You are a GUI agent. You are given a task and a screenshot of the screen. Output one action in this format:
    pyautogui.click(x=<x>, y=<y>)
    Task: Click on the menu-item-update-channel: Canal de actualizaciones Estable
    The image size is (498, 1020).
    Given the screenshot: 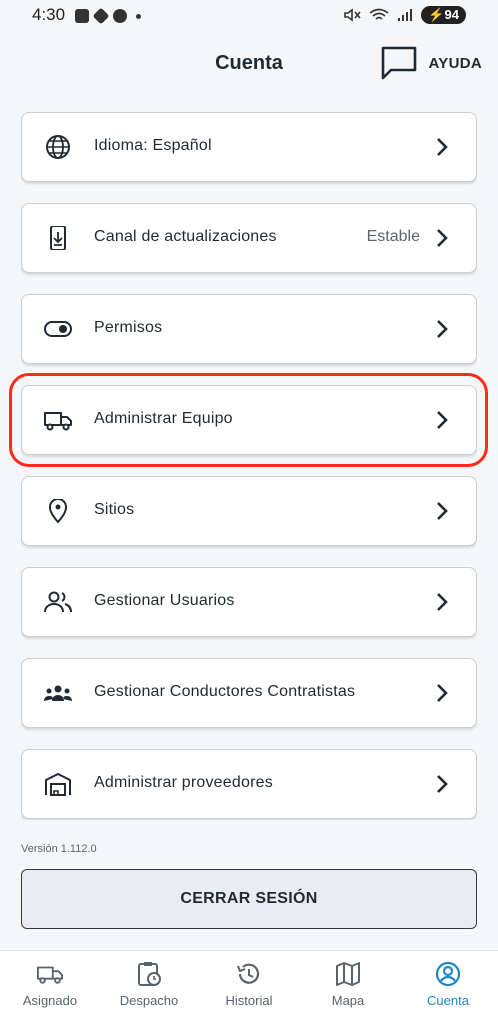 What is the action you would take?
    pyautogui.click(x=249, y=238)
    